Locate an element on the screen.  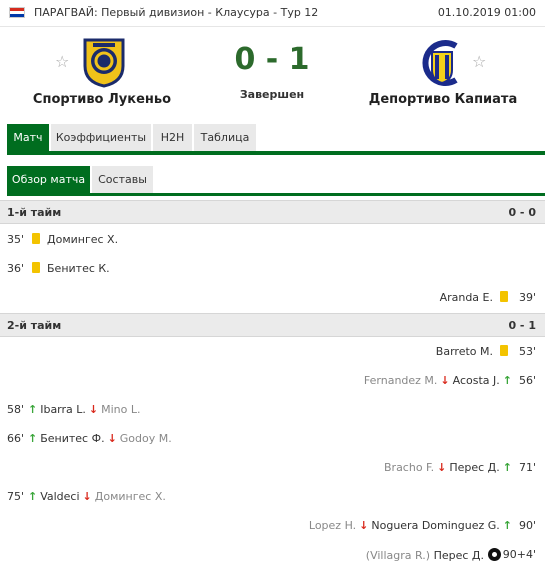
sub-in-player: Бенитес Ф. is located at coordinates (72, 438).